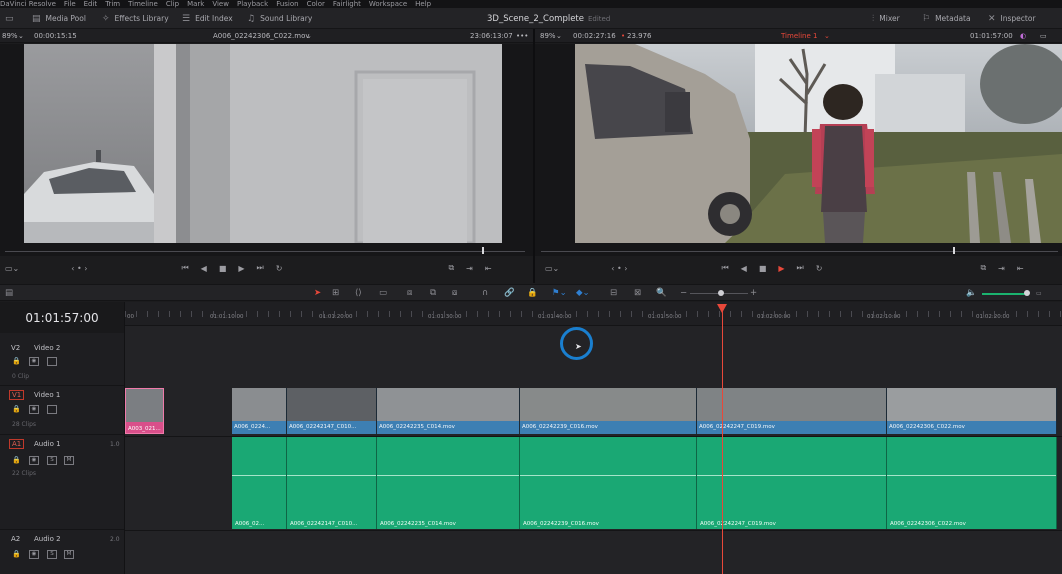  I want to click on audio-clip: A006_02242247_C019.mov, so click(792, 483).